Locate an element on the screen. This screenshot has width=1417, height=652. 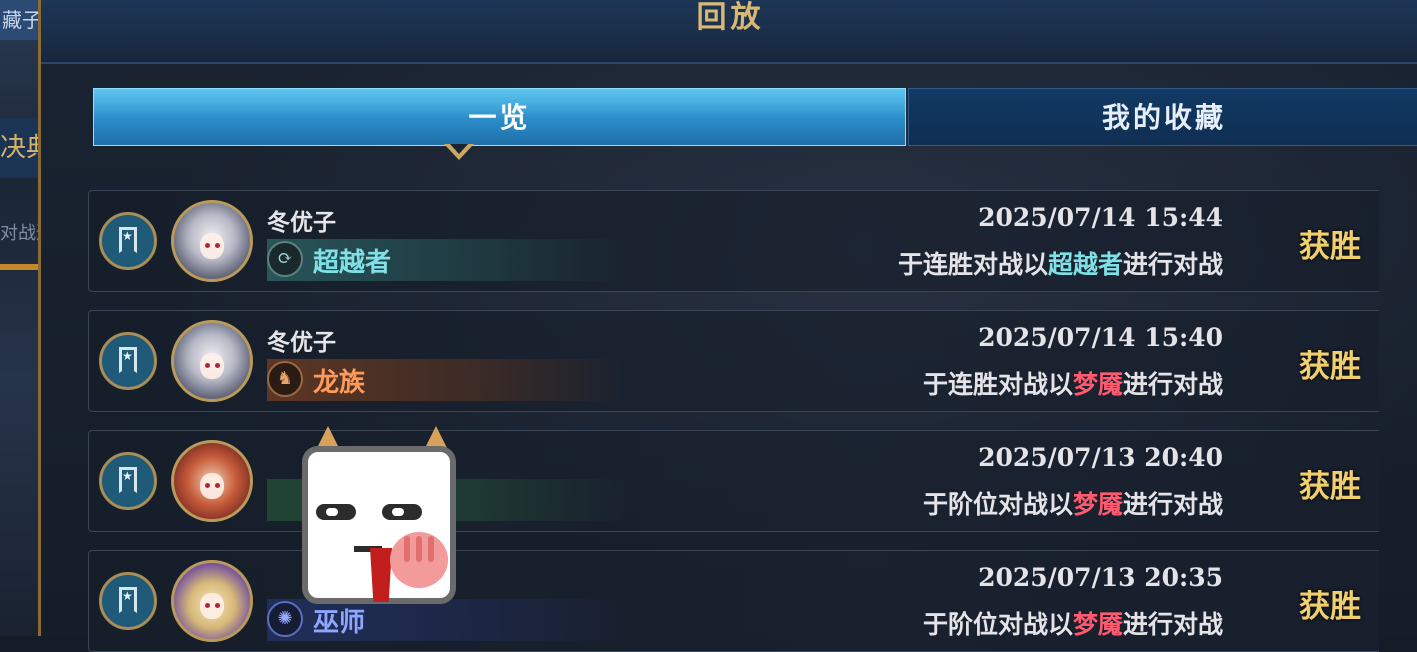
sidebar-fragment-low: 对战通行证 赏 is located at coordinates (21, 242).